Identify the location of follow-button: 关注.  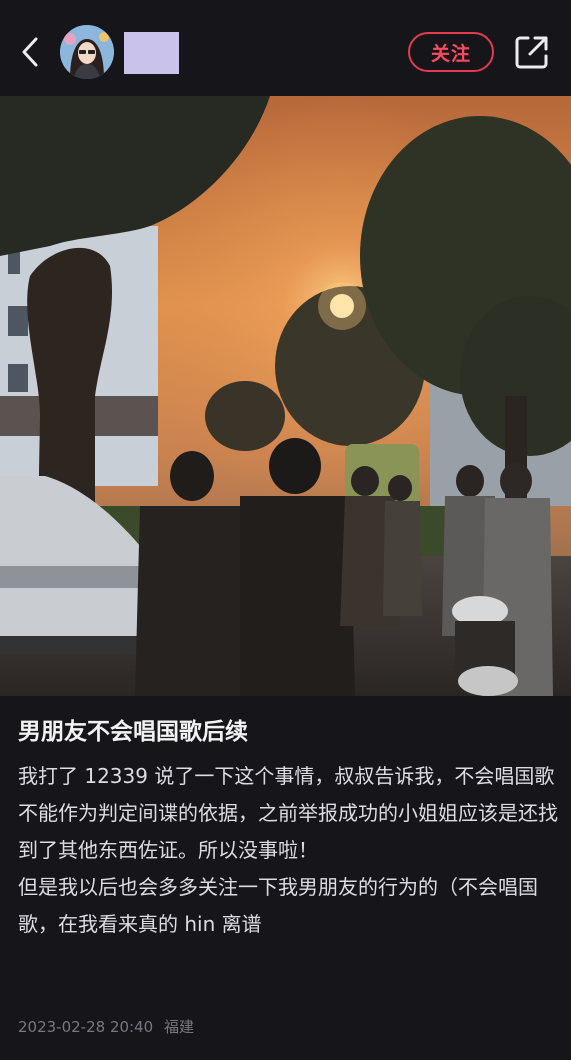
(451, 52).